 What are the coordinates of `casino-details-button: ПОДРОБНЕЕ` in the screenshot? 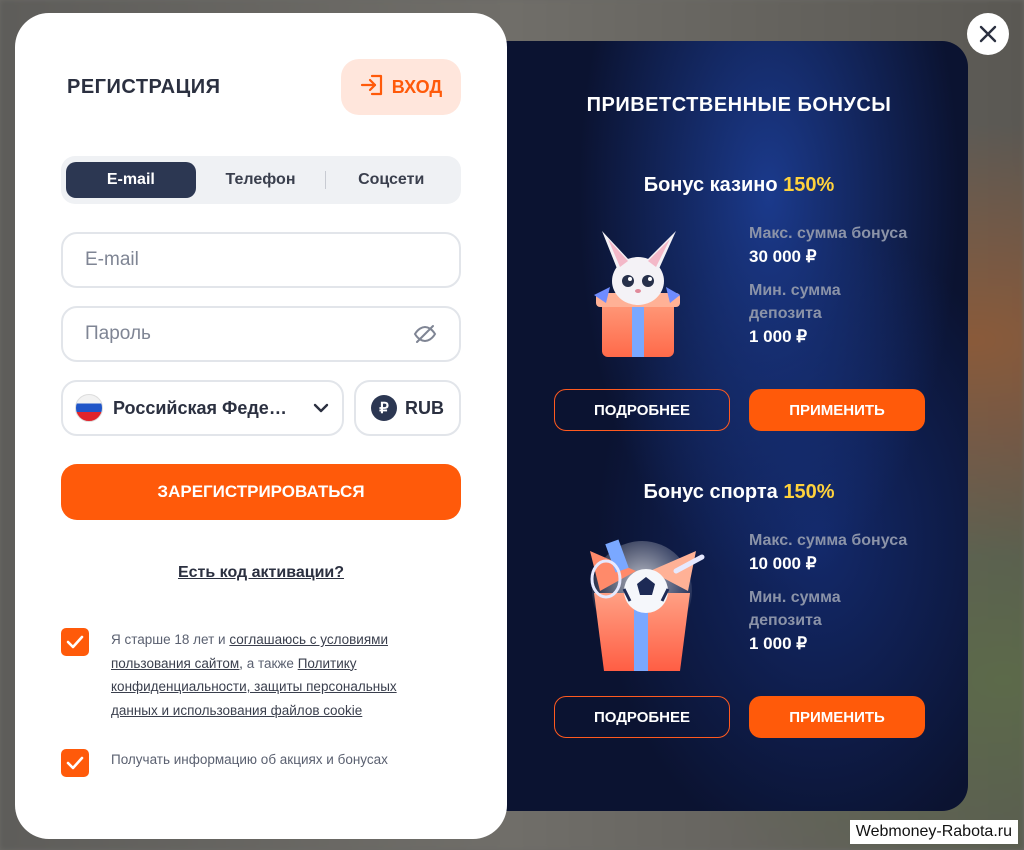 It's located at (642, 410).